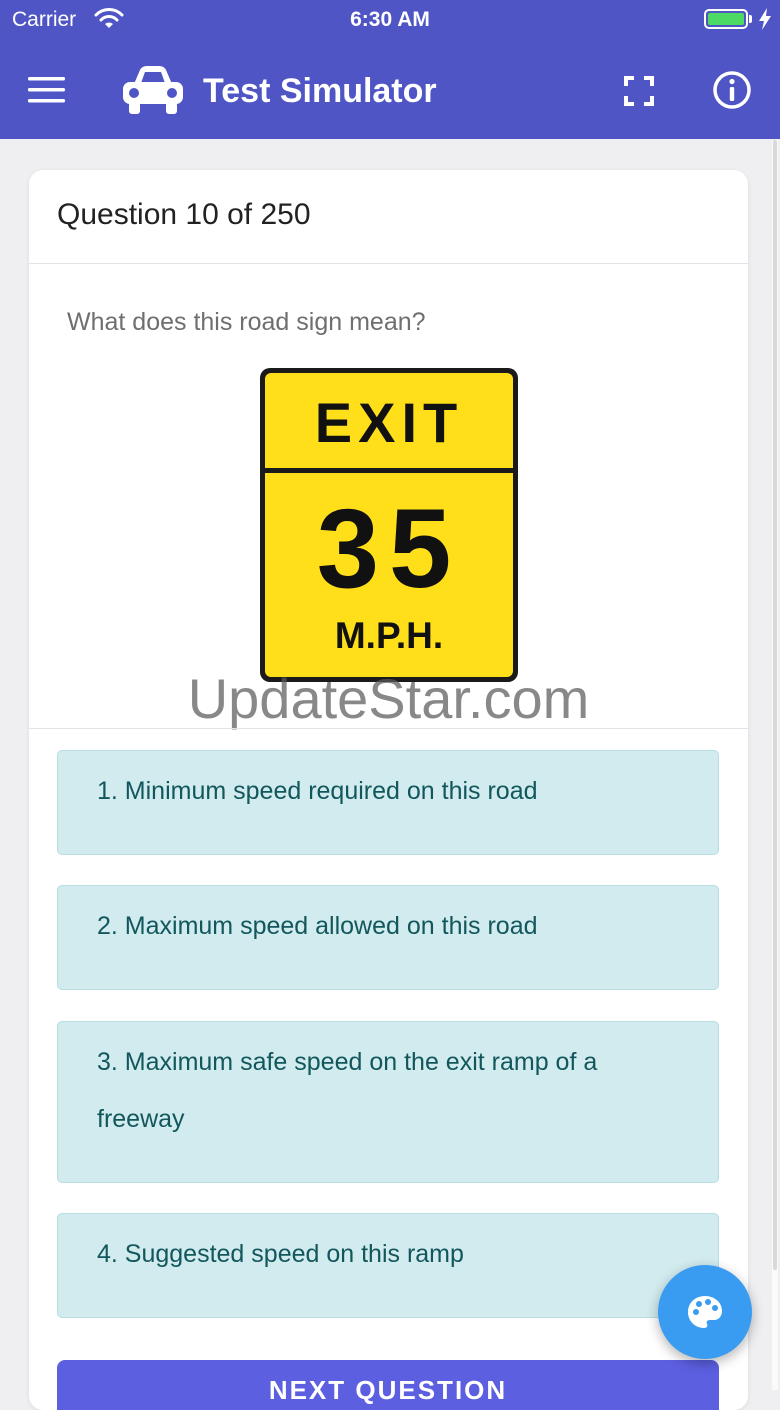 The height and width of the screenshot is (1410, 780). Describe the element at coordinates (732, 90) in the screenshot. I see `info-icon` at that location.